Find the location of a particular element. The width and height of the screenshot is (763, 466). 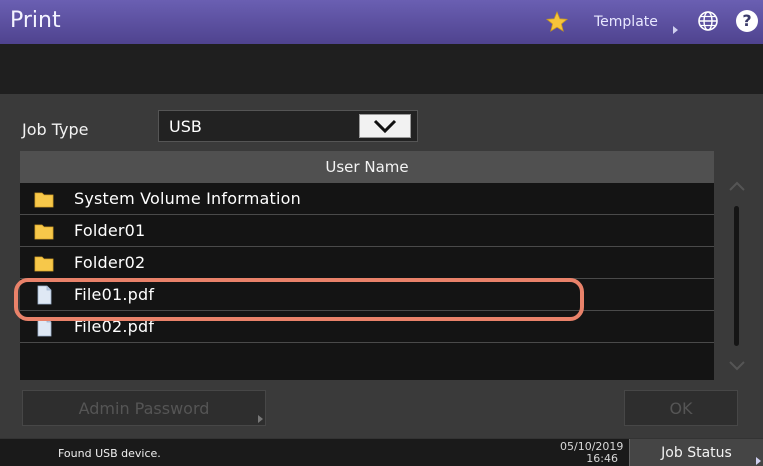

list-item-label: System Volume Information is located at coordinates (187, 198).